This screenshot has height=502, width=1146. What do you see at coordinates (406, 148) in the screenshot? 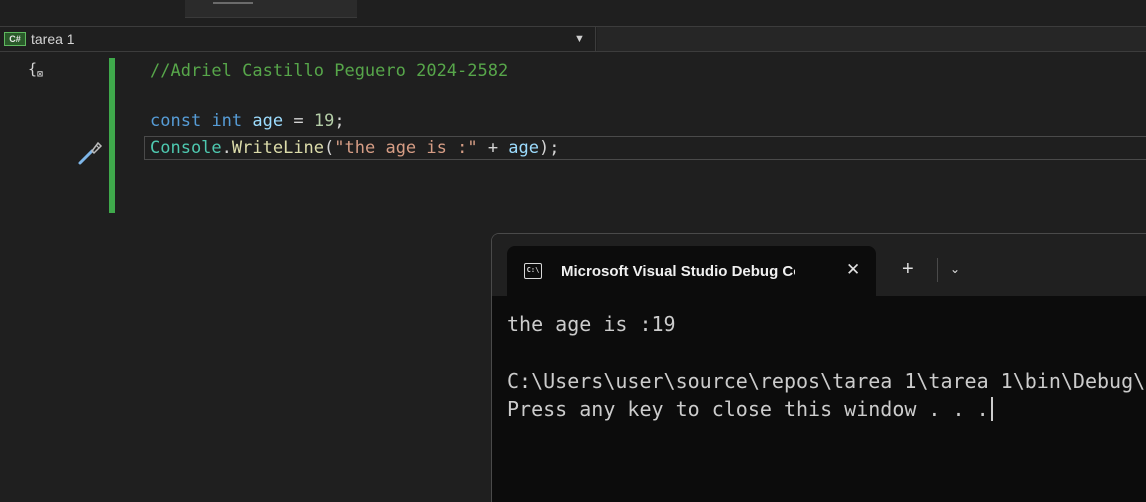
I see `string-literal: "the age is :"` at bounding box center [406, 148].